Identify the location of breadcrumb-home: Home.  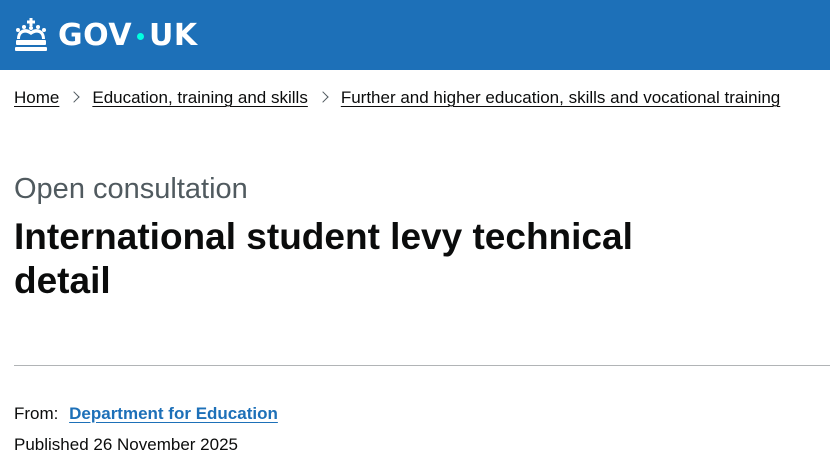
(36, 98).